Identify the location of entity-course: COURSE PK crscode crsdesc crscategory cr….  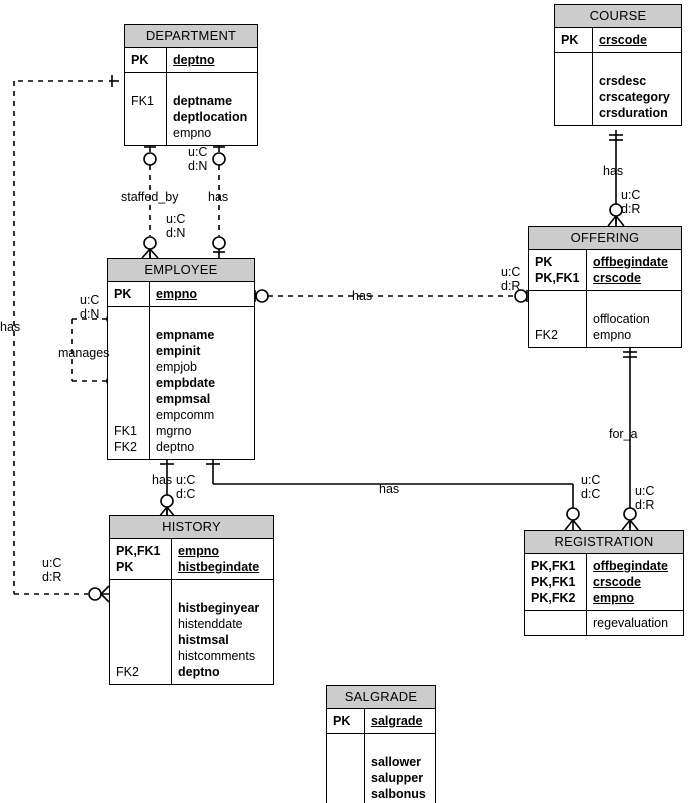
(618, 65).